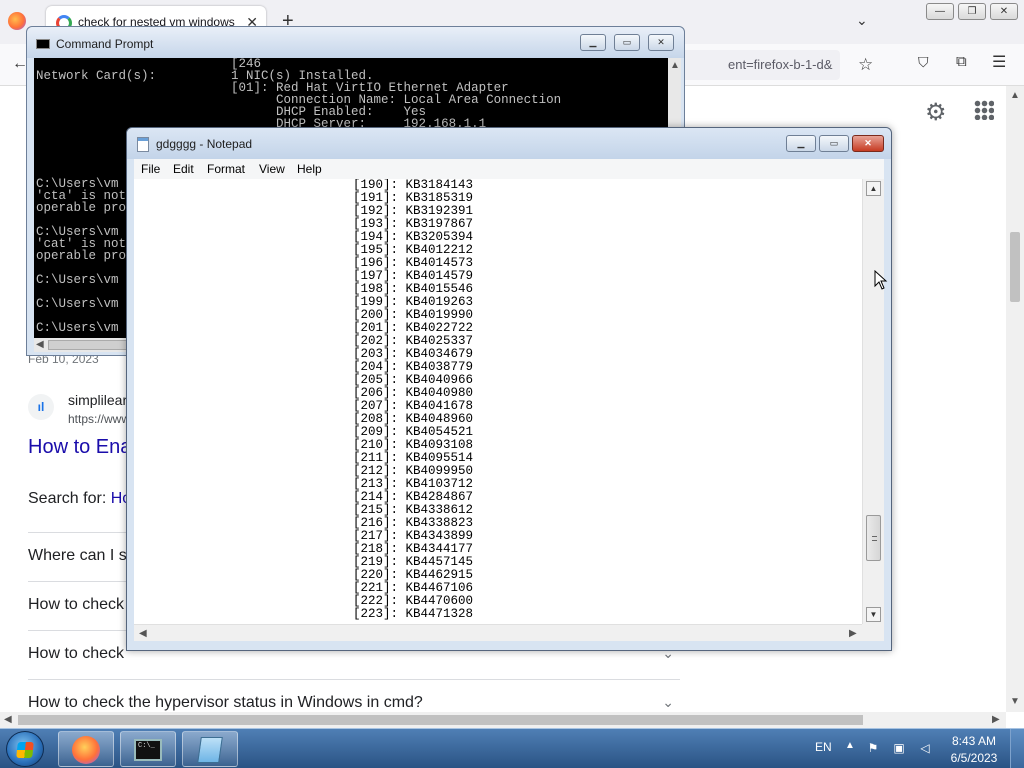  Describe the element at coordinates (862, 20) in the screenshot. I see `list-all-tabs-button: ⌄` at that location.